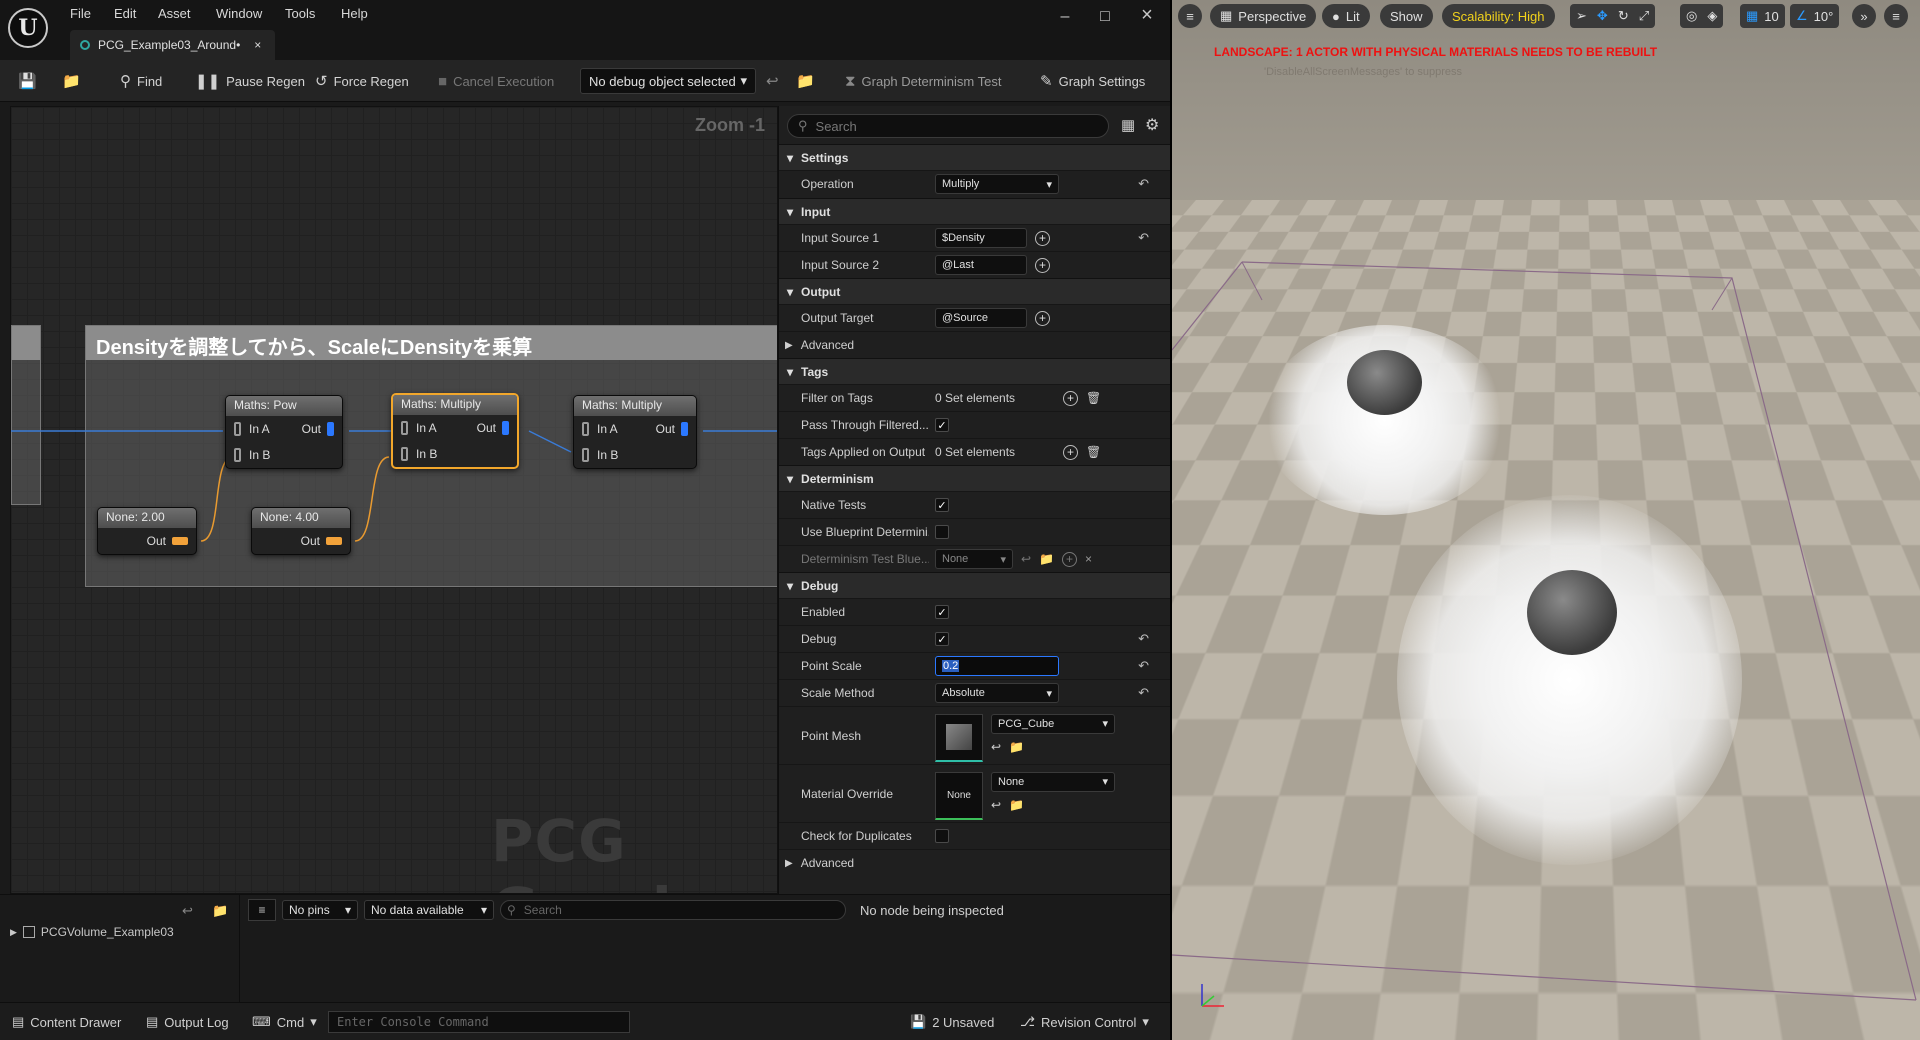  I want to click on section-tags: ▾ Tags, so click(975, 371).